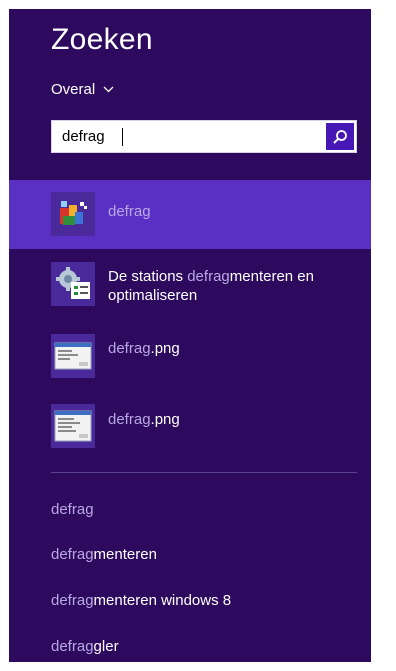 This screenshot has height=671, width=396. What do you see at coordinates (190, 214) in the screenshot?
I see `result-defrag-app: defrag` at bounding box center [190, 214].